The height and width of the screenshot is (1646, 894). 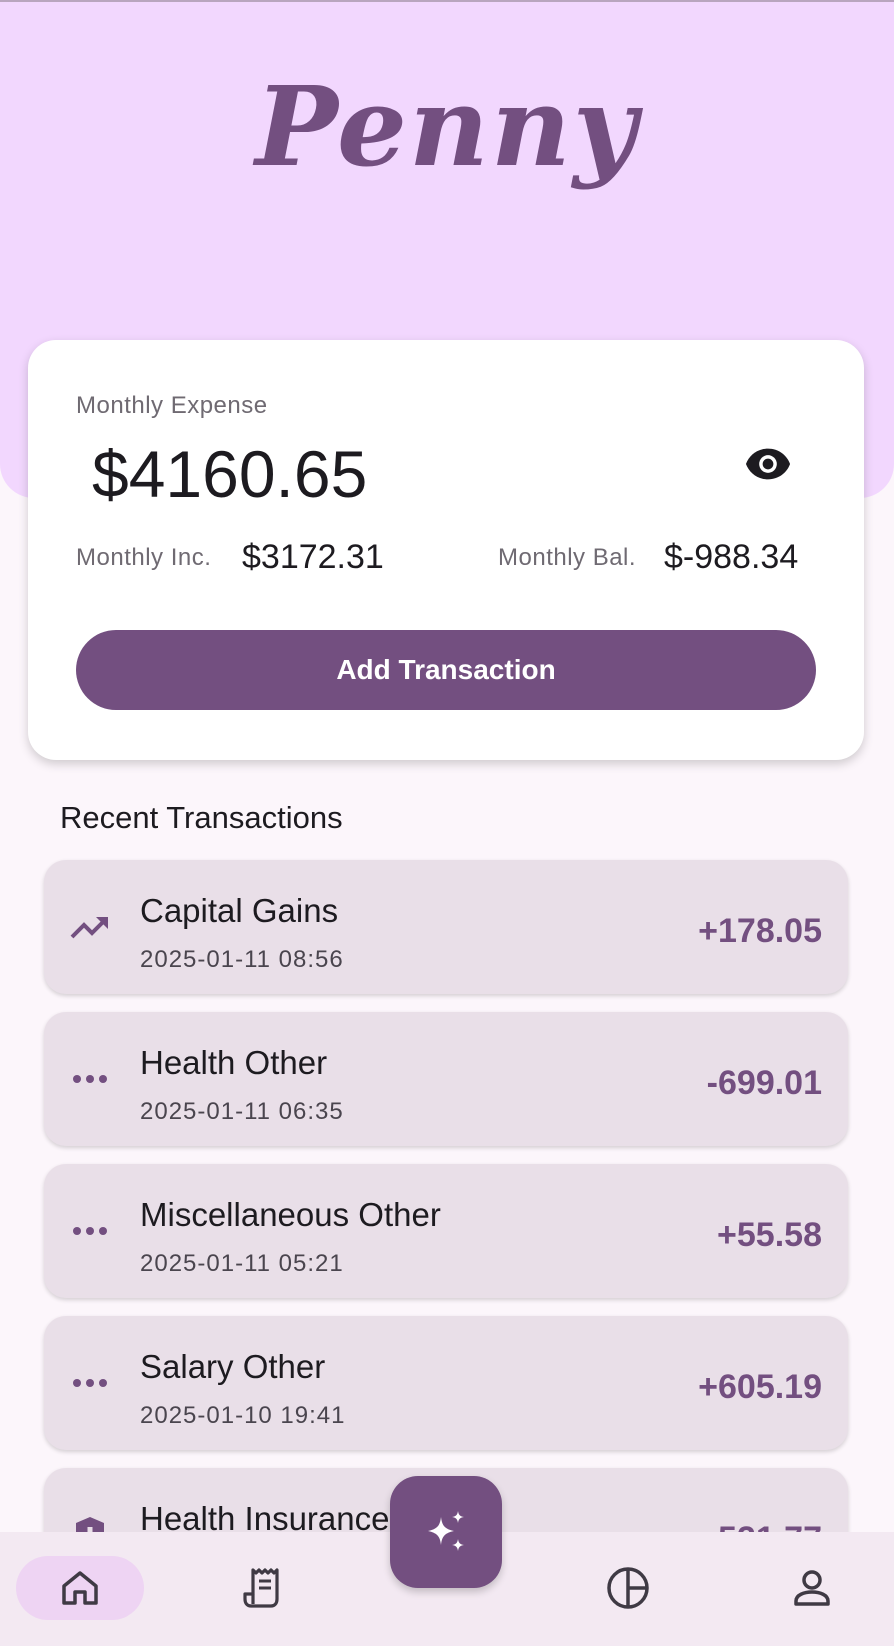 What do you see at coordinates (242, 1111) in the screenshot?
I see `transaction-date: 2025-01-11 06:35` at bounding box center [242, 1111].